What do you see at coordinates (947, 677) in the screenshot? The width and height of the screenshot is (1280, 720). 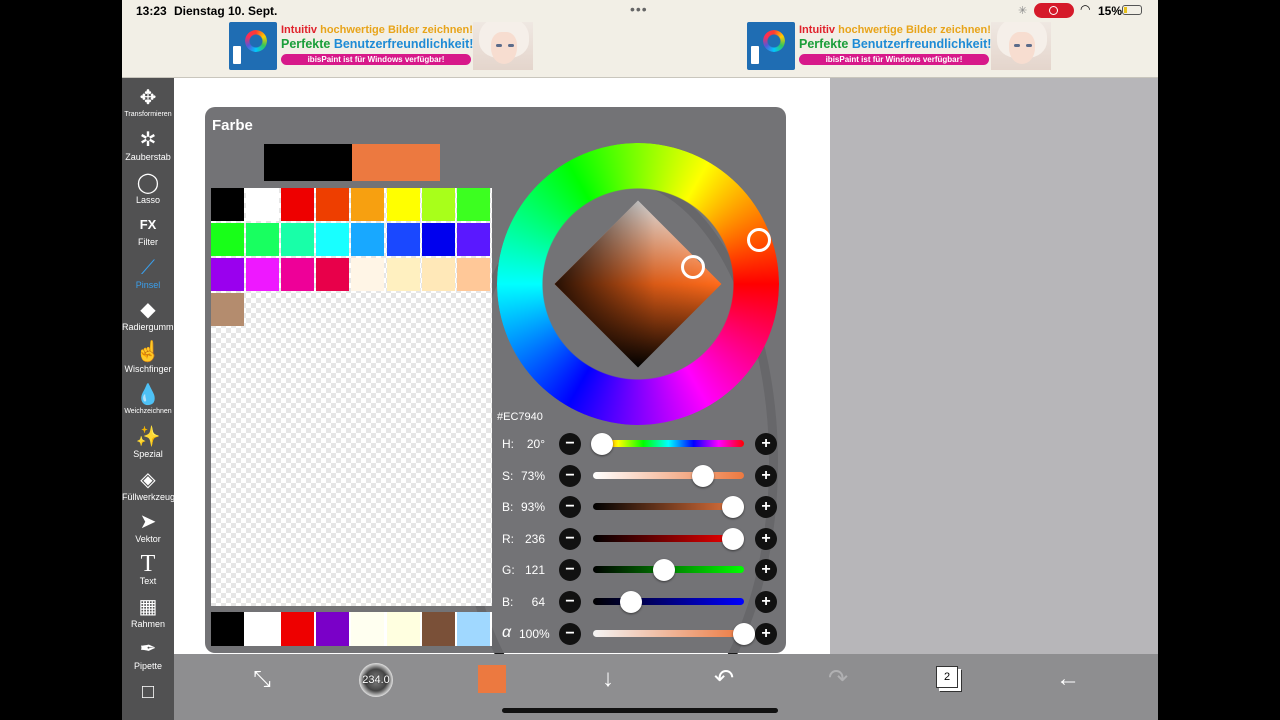 I see `layers-button: 2` at bounding box center [947, 677].